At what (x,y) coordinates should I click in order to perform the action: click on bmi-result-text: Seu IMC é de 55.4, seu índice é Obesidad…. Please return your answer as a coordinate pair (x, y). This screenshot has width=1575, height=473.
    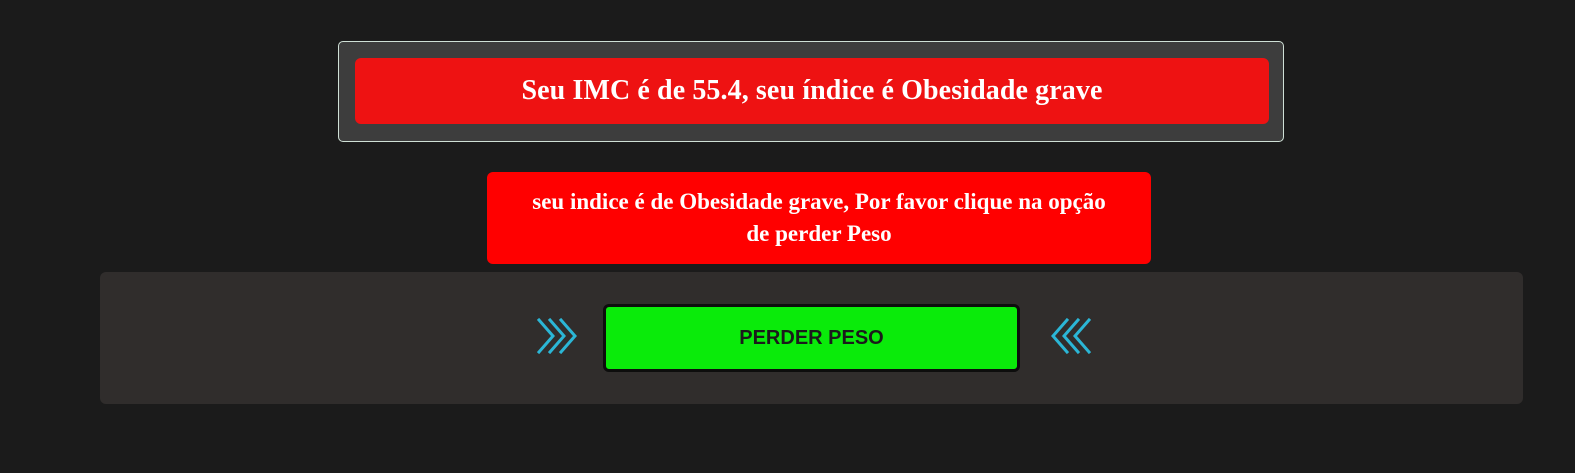
    Looking at the image, I should click on (812, 91).